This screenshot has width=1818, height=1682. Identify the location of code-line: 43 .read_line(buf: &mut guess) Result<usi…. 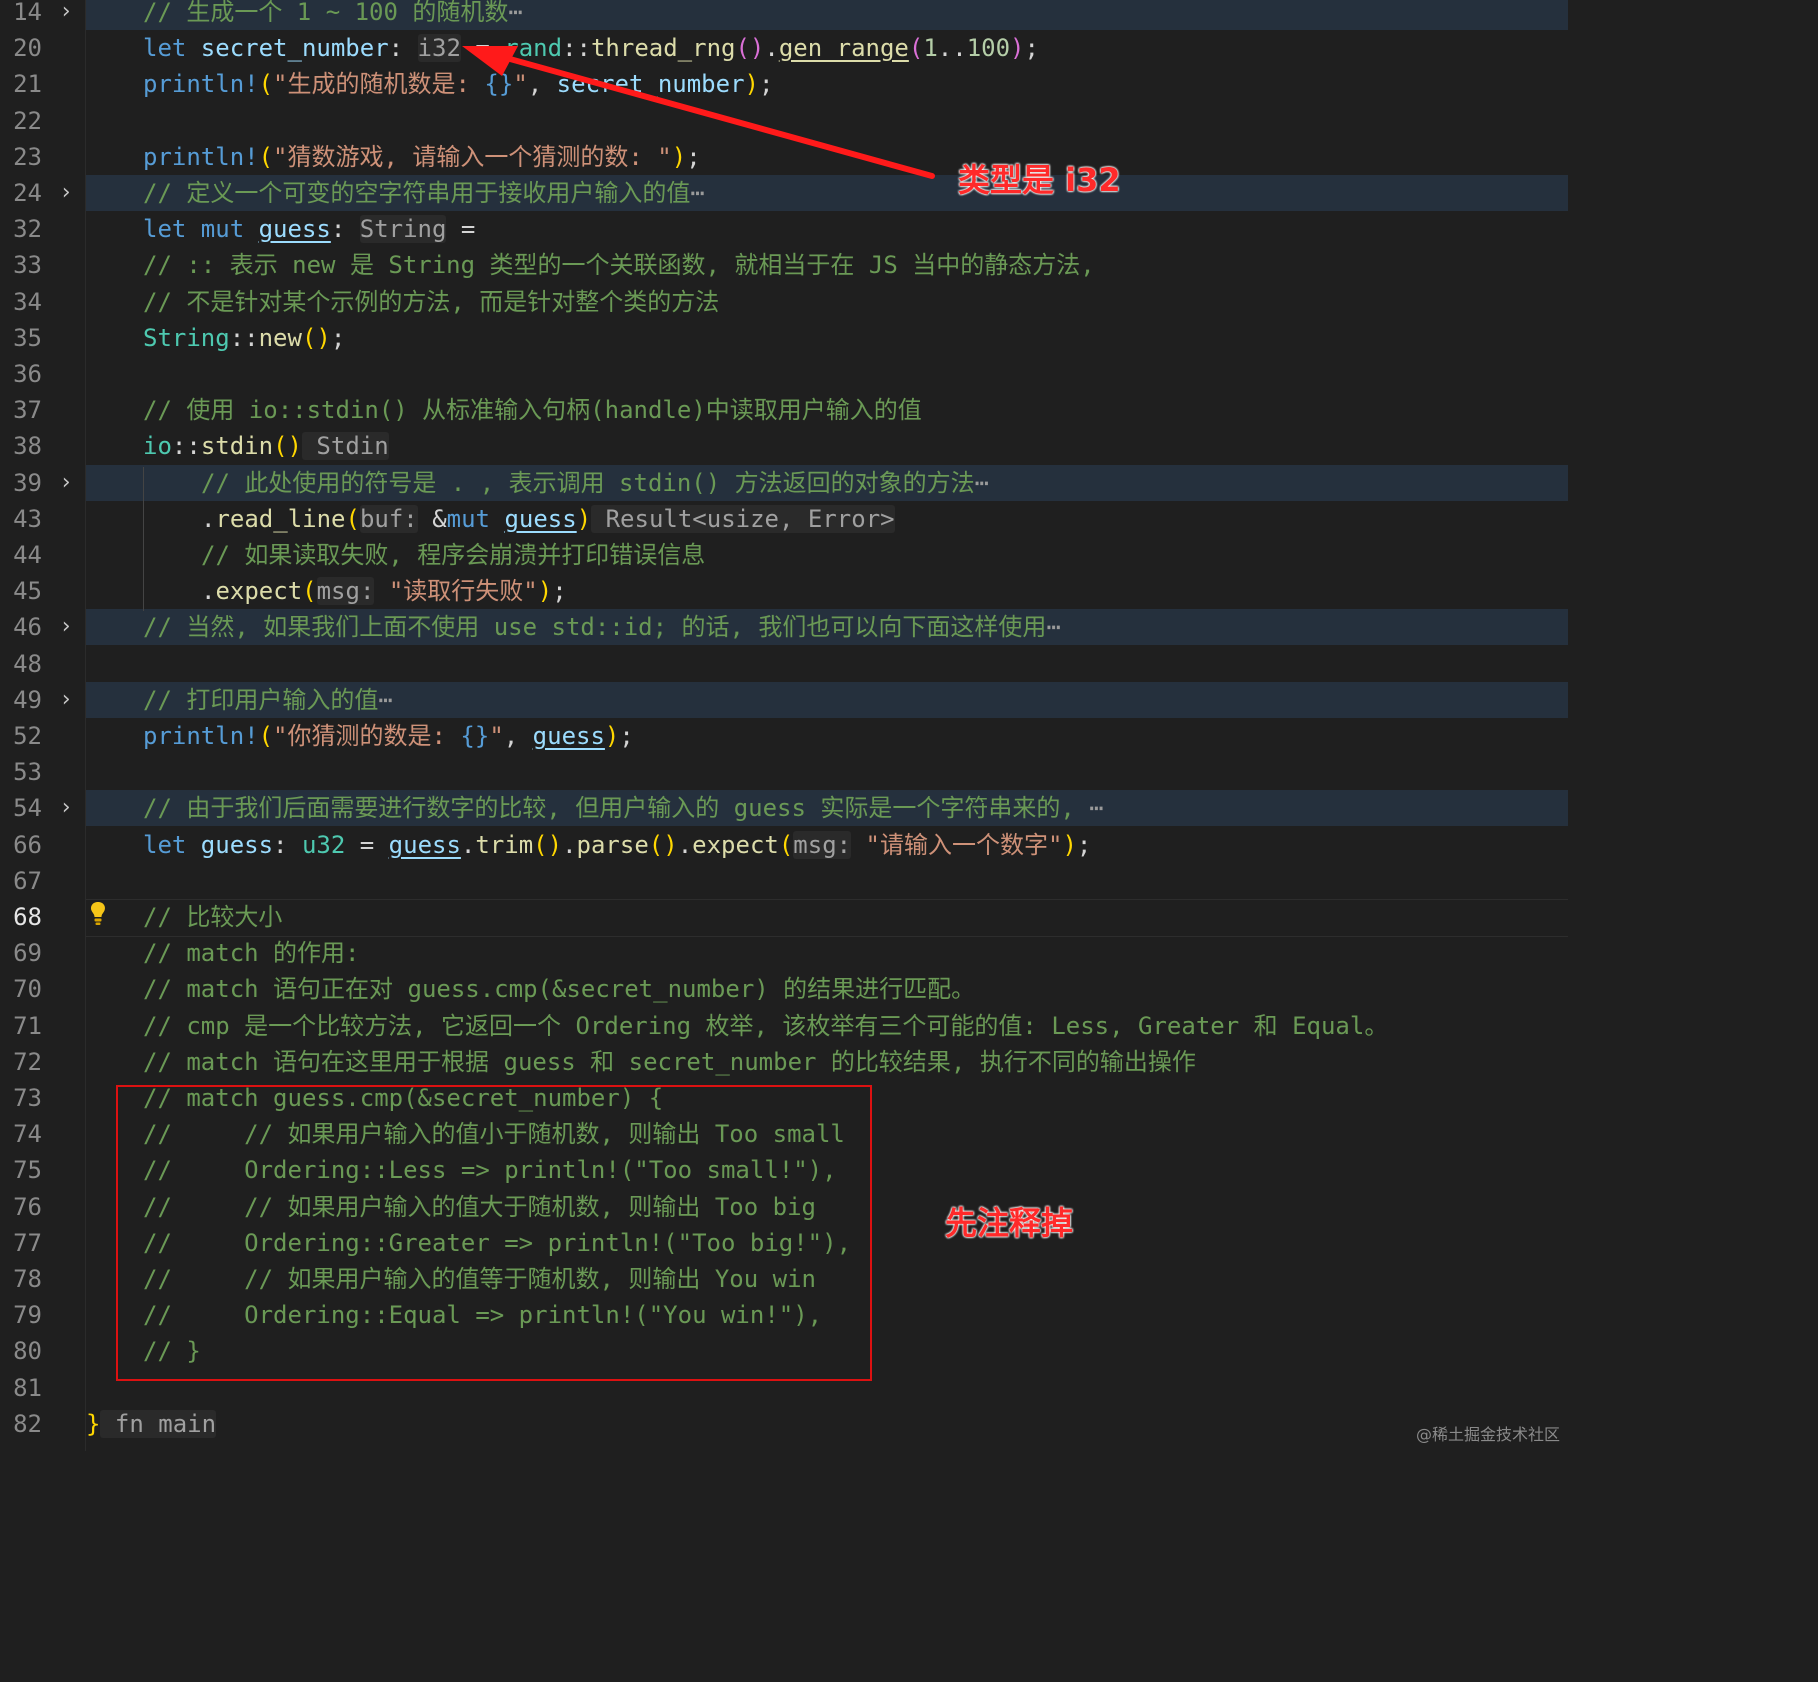
(784, 519).